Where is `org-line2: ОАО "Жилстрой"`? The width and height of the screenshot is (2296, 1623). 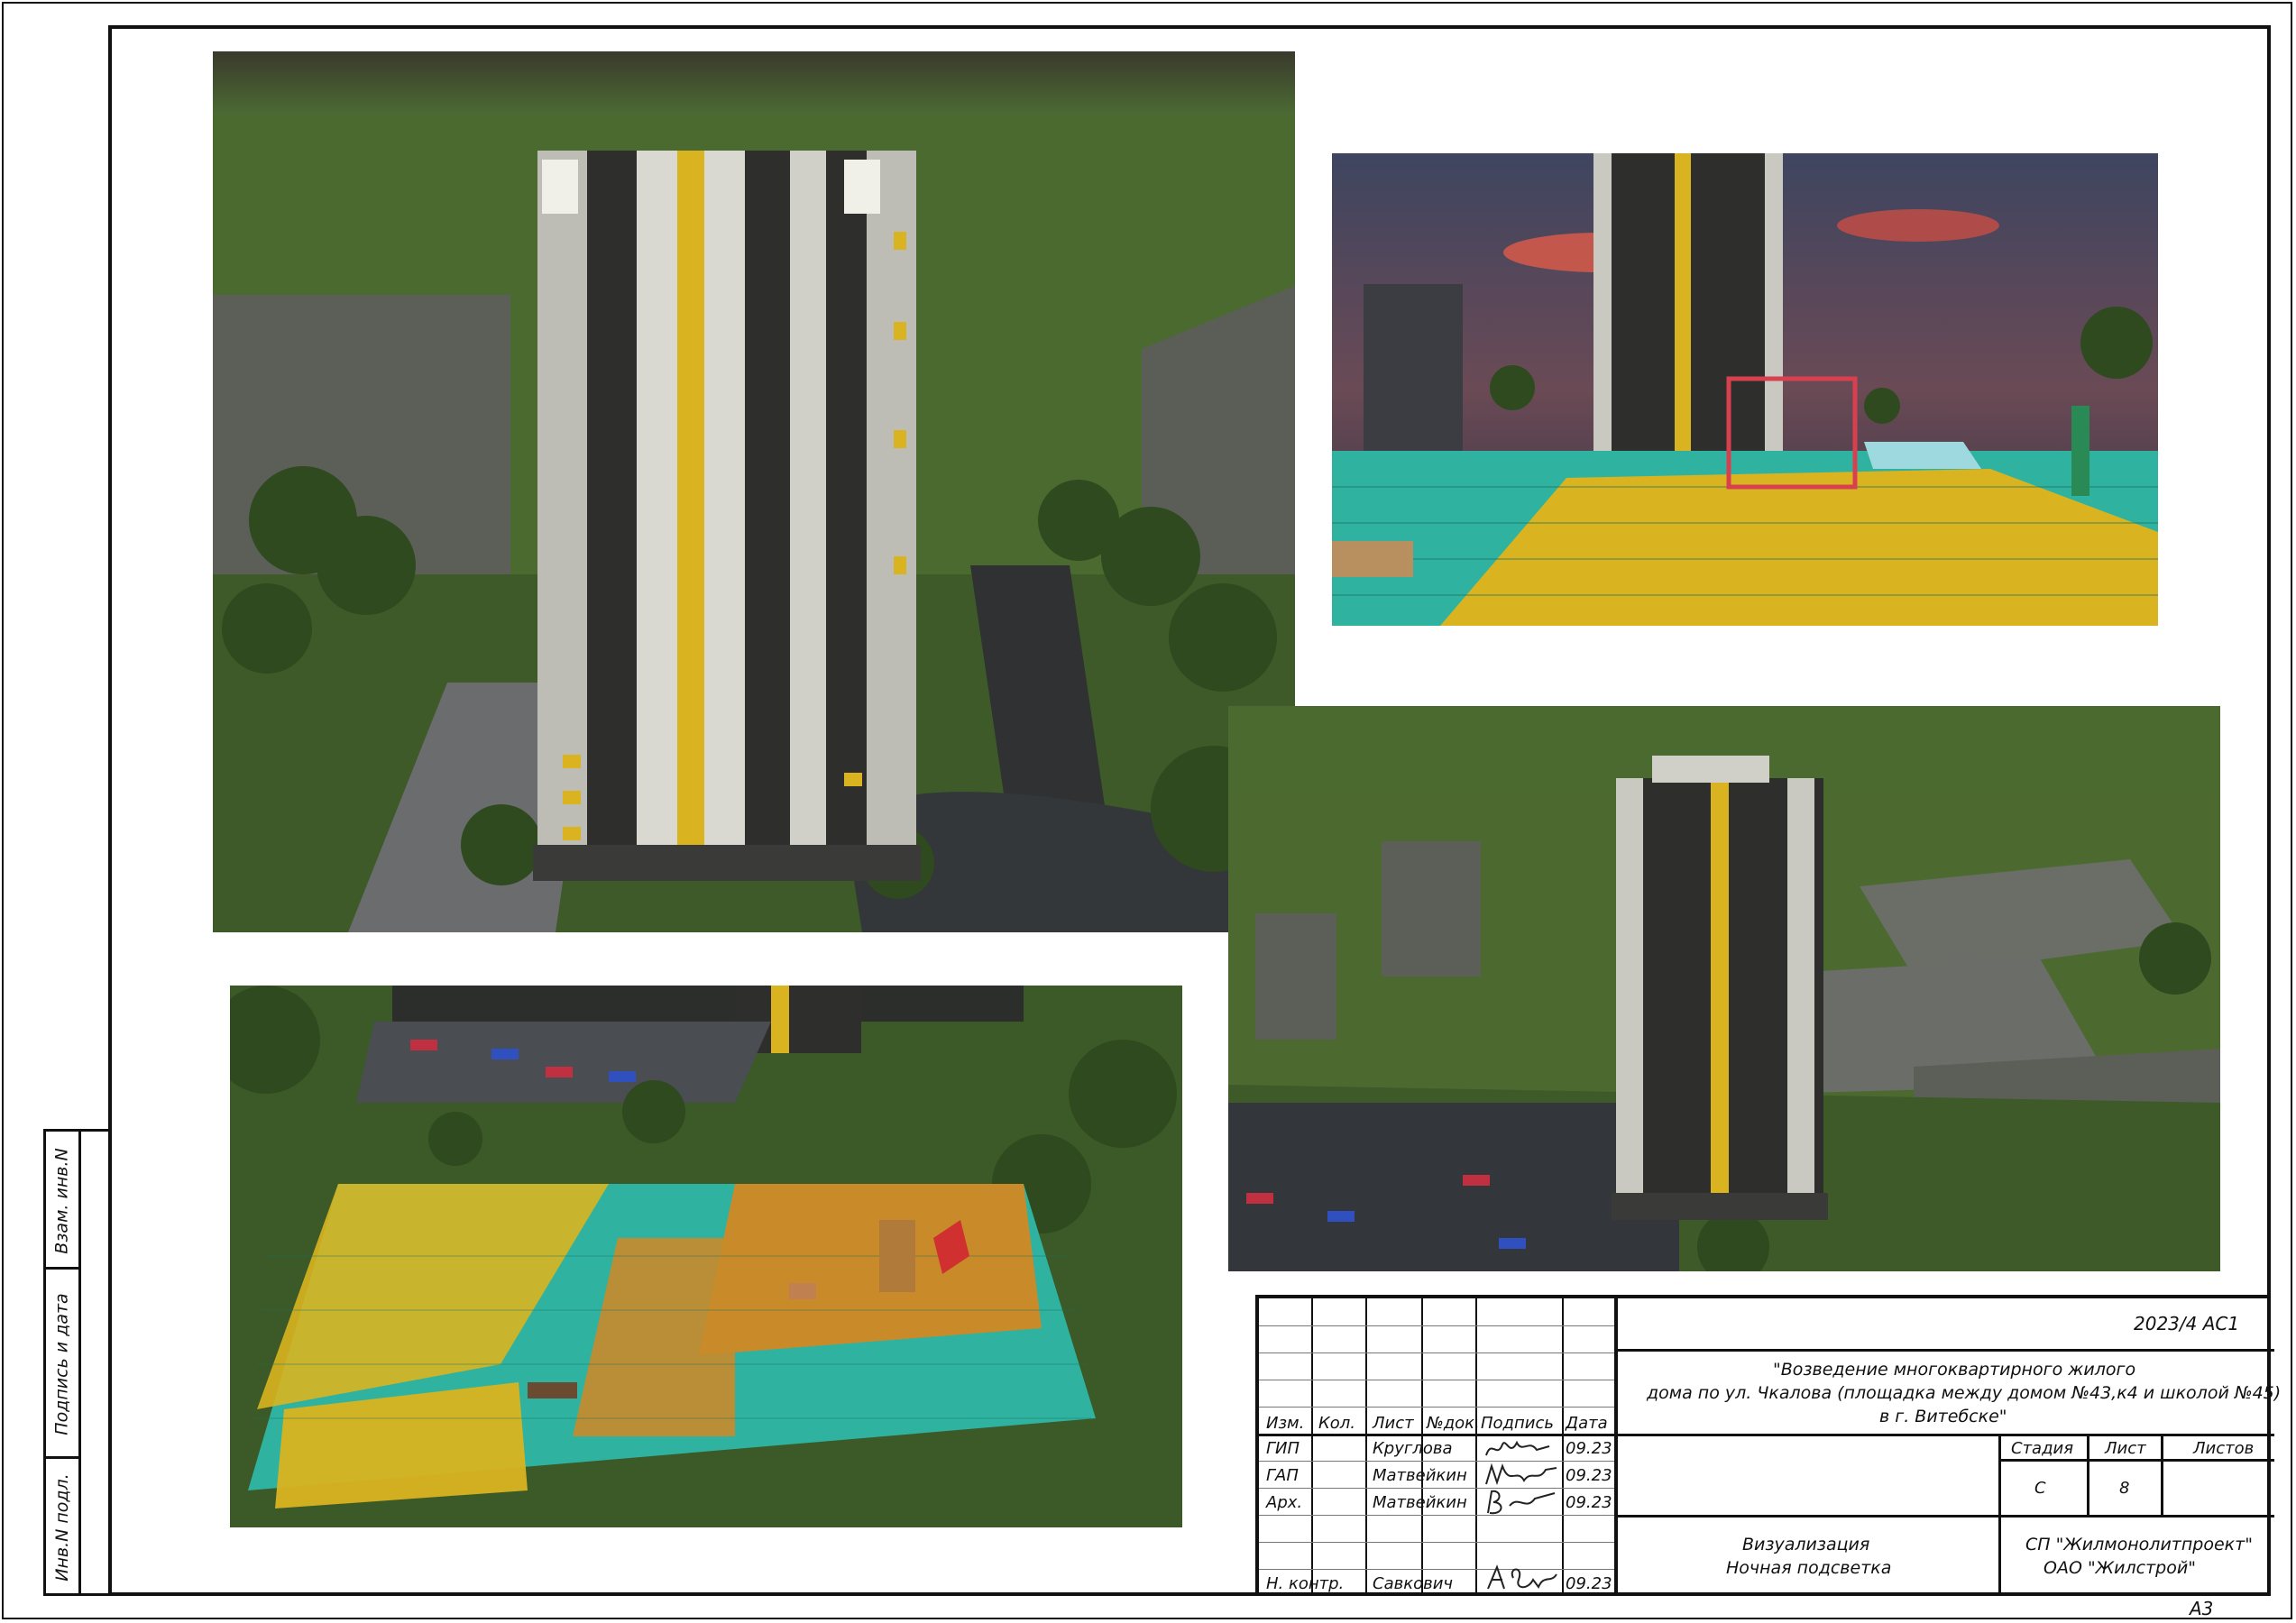 org-line2: ОАО "Жилстрой" is located at coordinates (2119, 1568).